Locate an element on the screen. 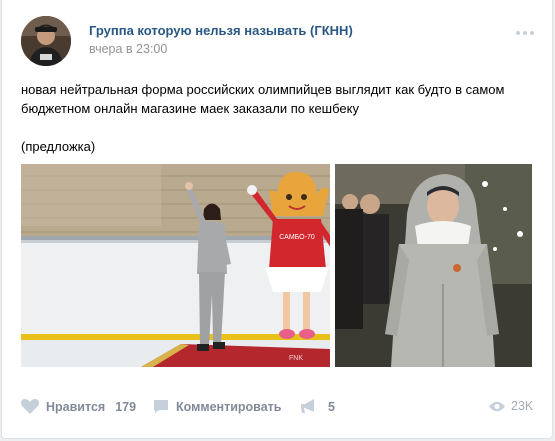 This screenshot has height=441, width=555. post-actions-bar: Нравится 179 Комментировать 5 23K is located at coordinates (278, 410).